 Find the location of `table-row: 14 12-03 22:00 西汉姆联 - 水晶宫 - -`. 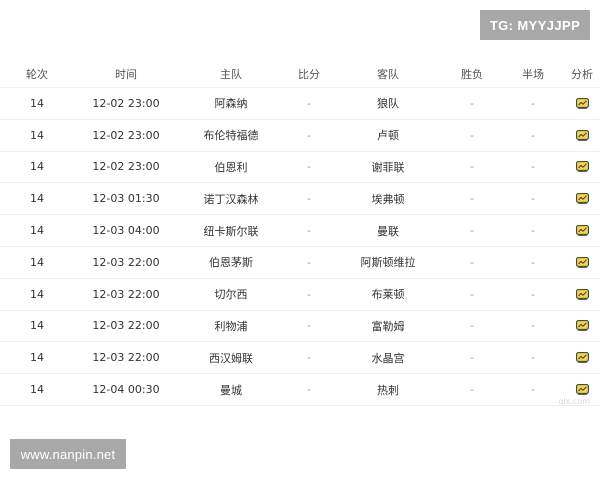

table-row: 14 12-03 22:00 西汉姆联 - 水晶宫 - - is located at coordinates (300, 358).